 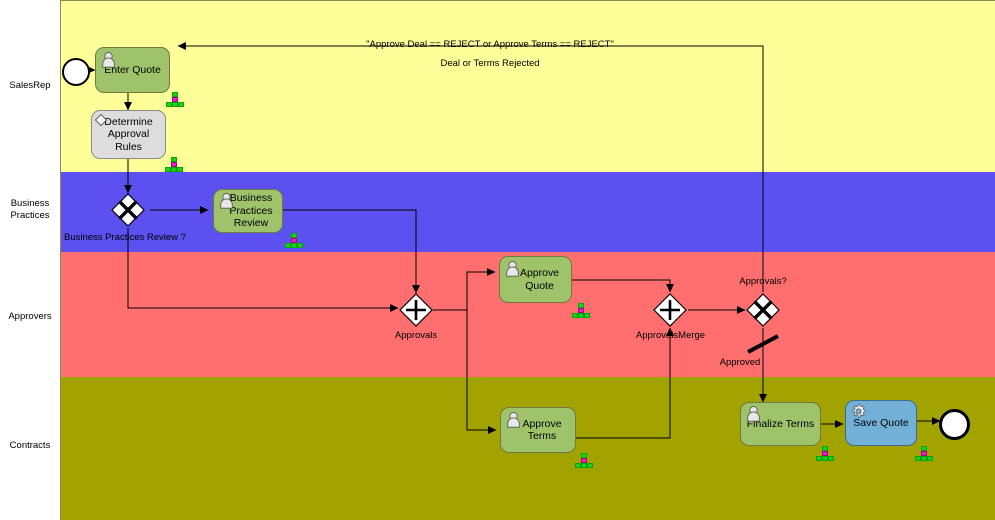 What do you see at coordinates (881, 423) in the screenshot?
I see `task-save-quote: Save Quote` at bounding box center [881, 423].